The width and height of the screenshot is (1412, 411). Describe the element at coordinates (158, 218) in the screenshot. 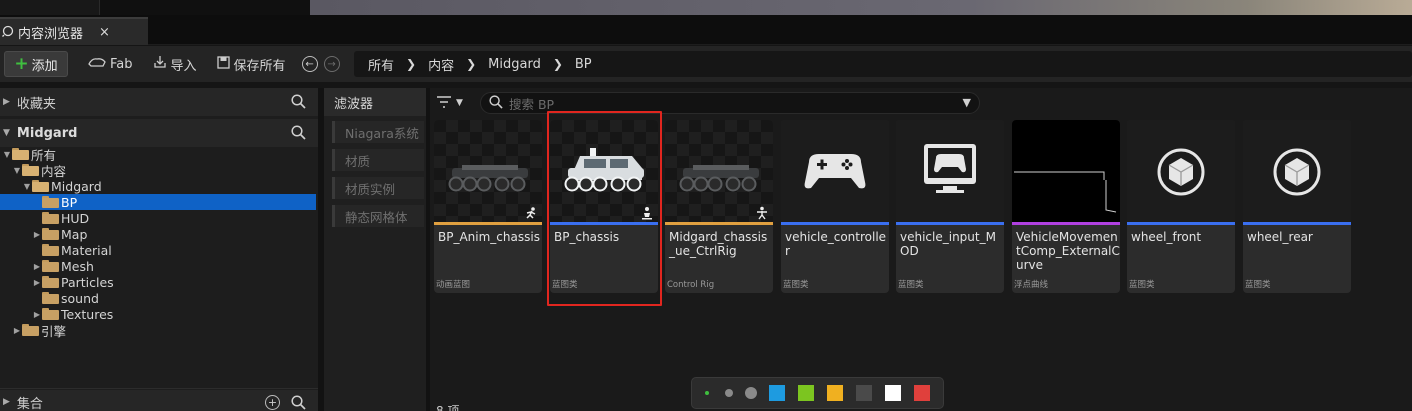

I see `tree-item: HUD` at that location.